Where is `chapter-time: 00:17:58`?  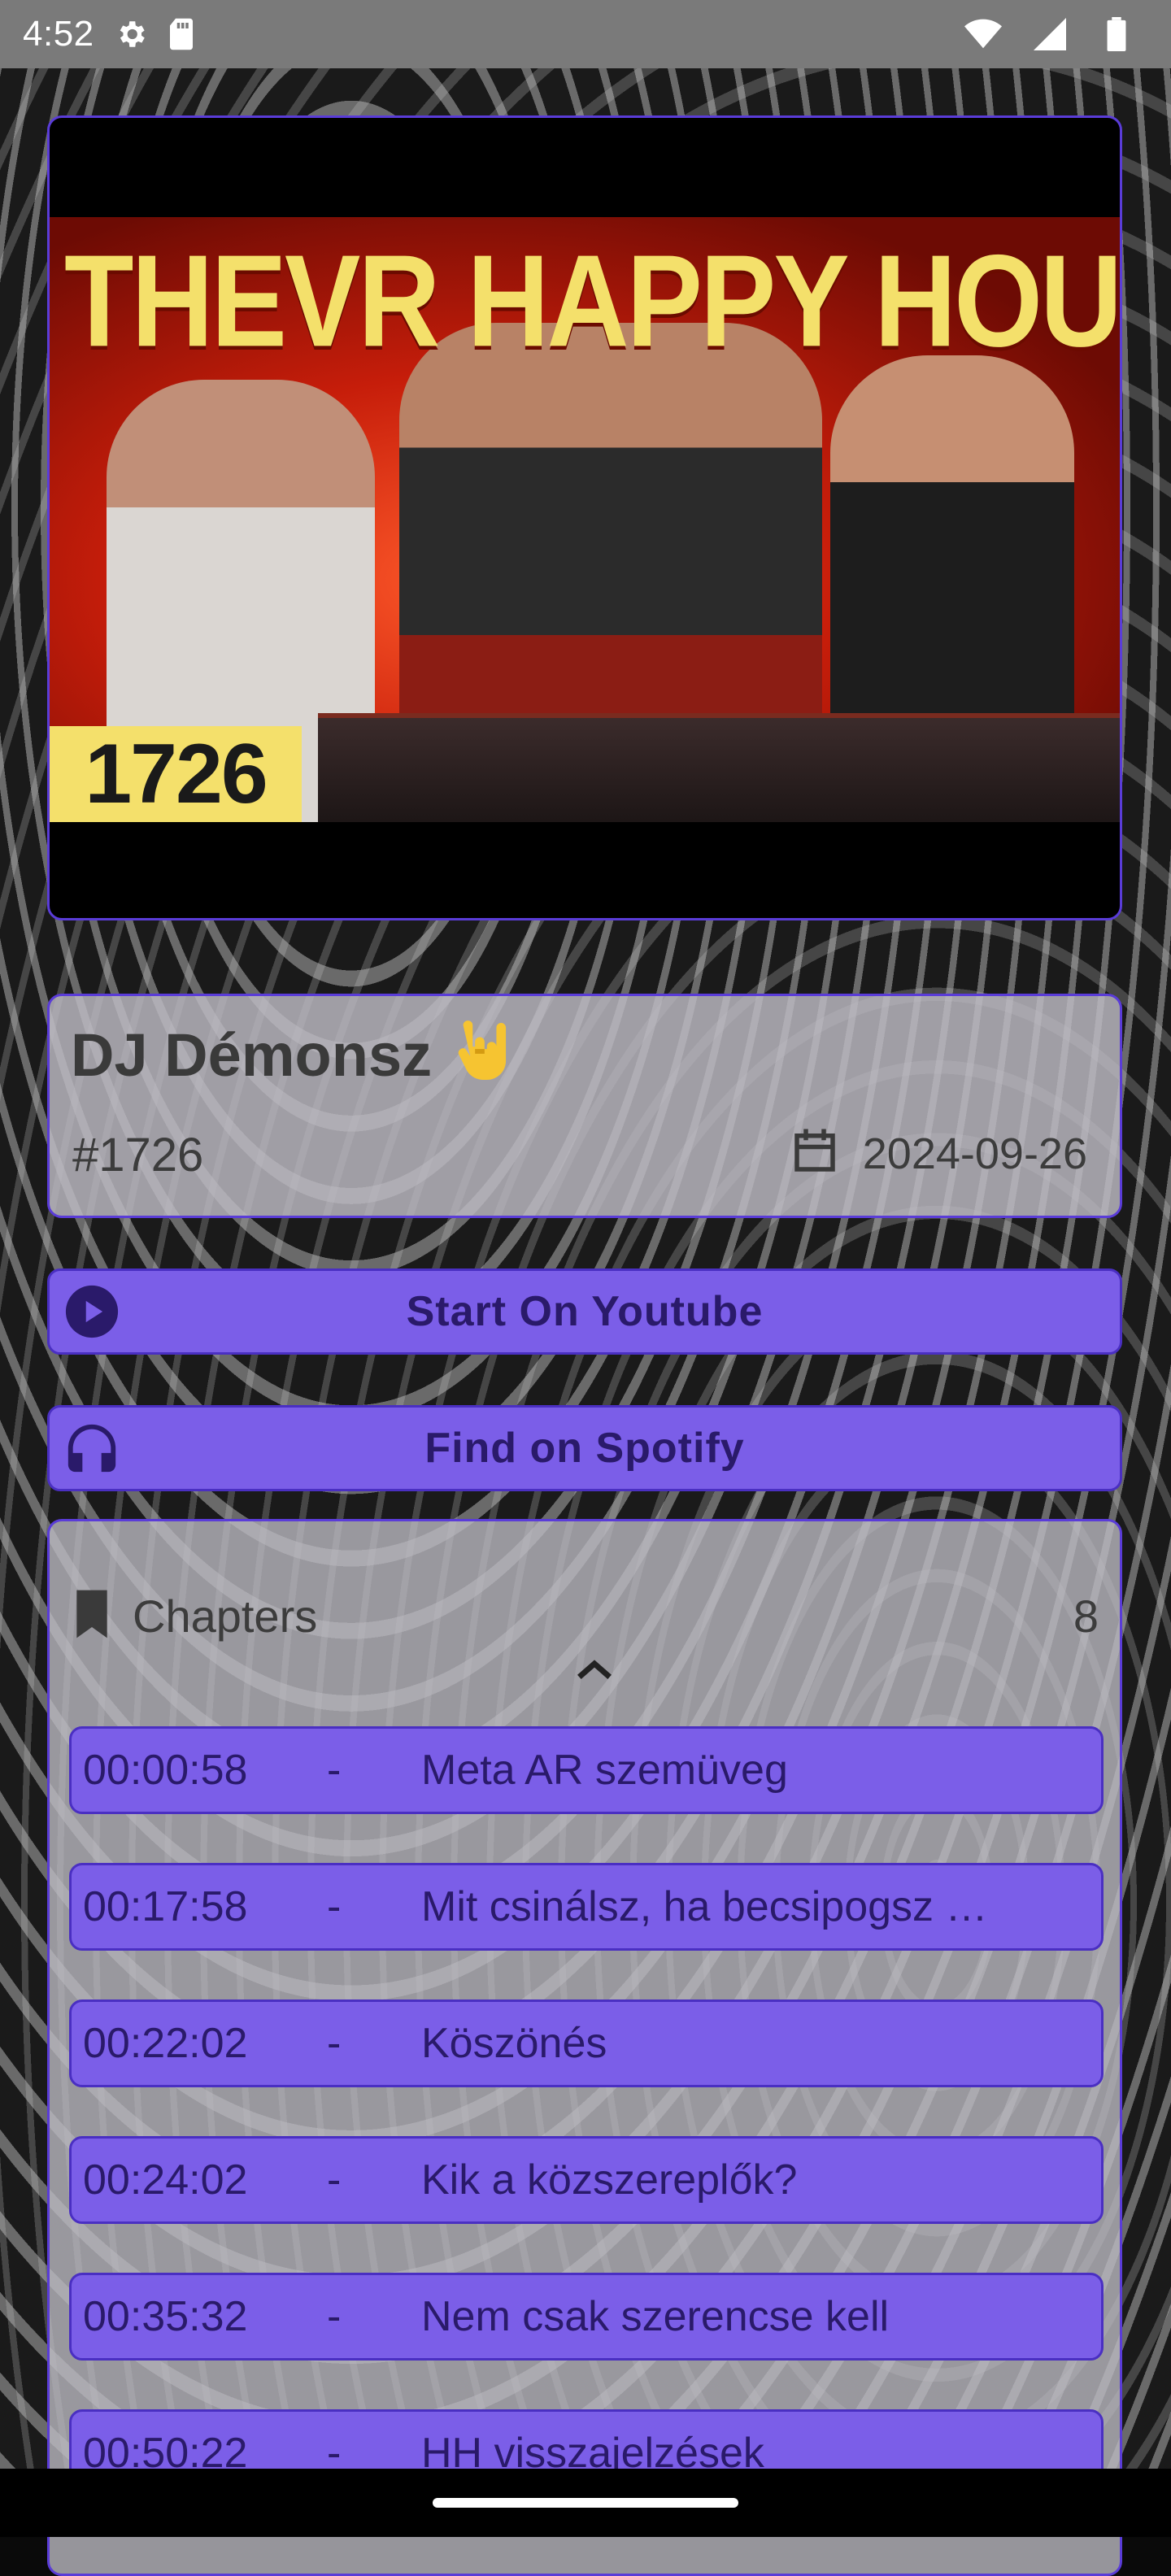 chapter-time: 00:17:58 is located at coordinates (166, 1907).